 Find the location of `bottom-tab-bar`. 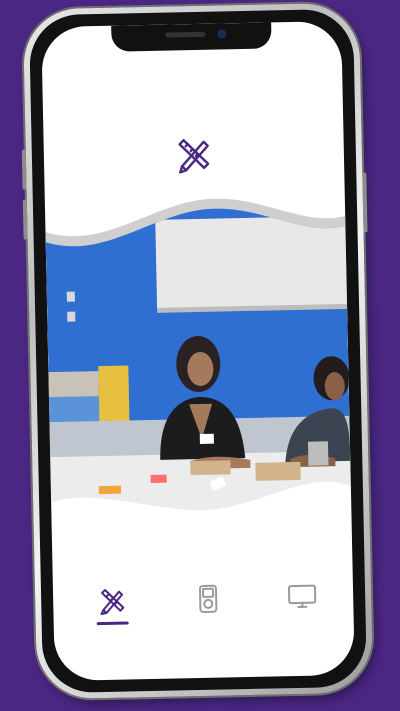

bottom-tab-bar is located at coordinates (203, 614).